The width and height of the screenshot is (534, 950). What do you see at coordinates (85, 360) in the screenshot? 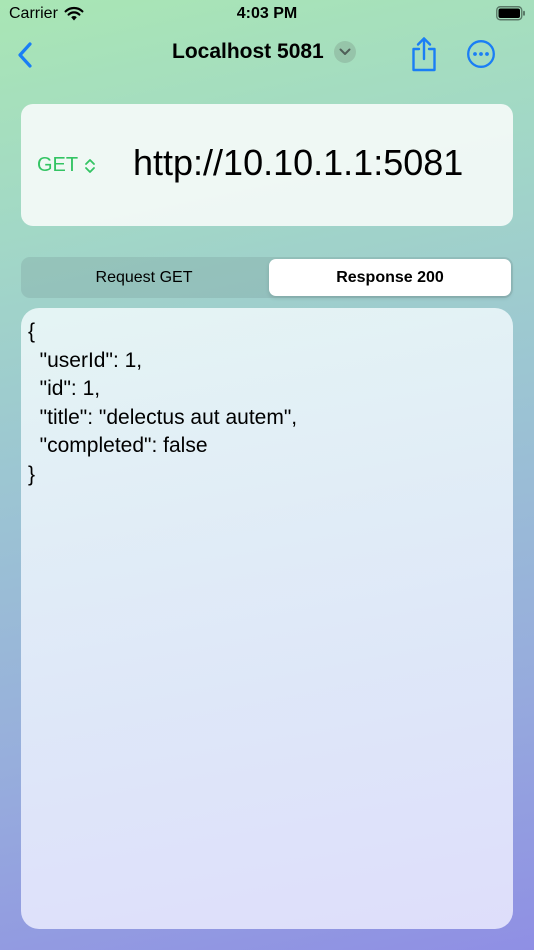
I see `json-line: "userId": 1,` at bounding box center [85, 360].